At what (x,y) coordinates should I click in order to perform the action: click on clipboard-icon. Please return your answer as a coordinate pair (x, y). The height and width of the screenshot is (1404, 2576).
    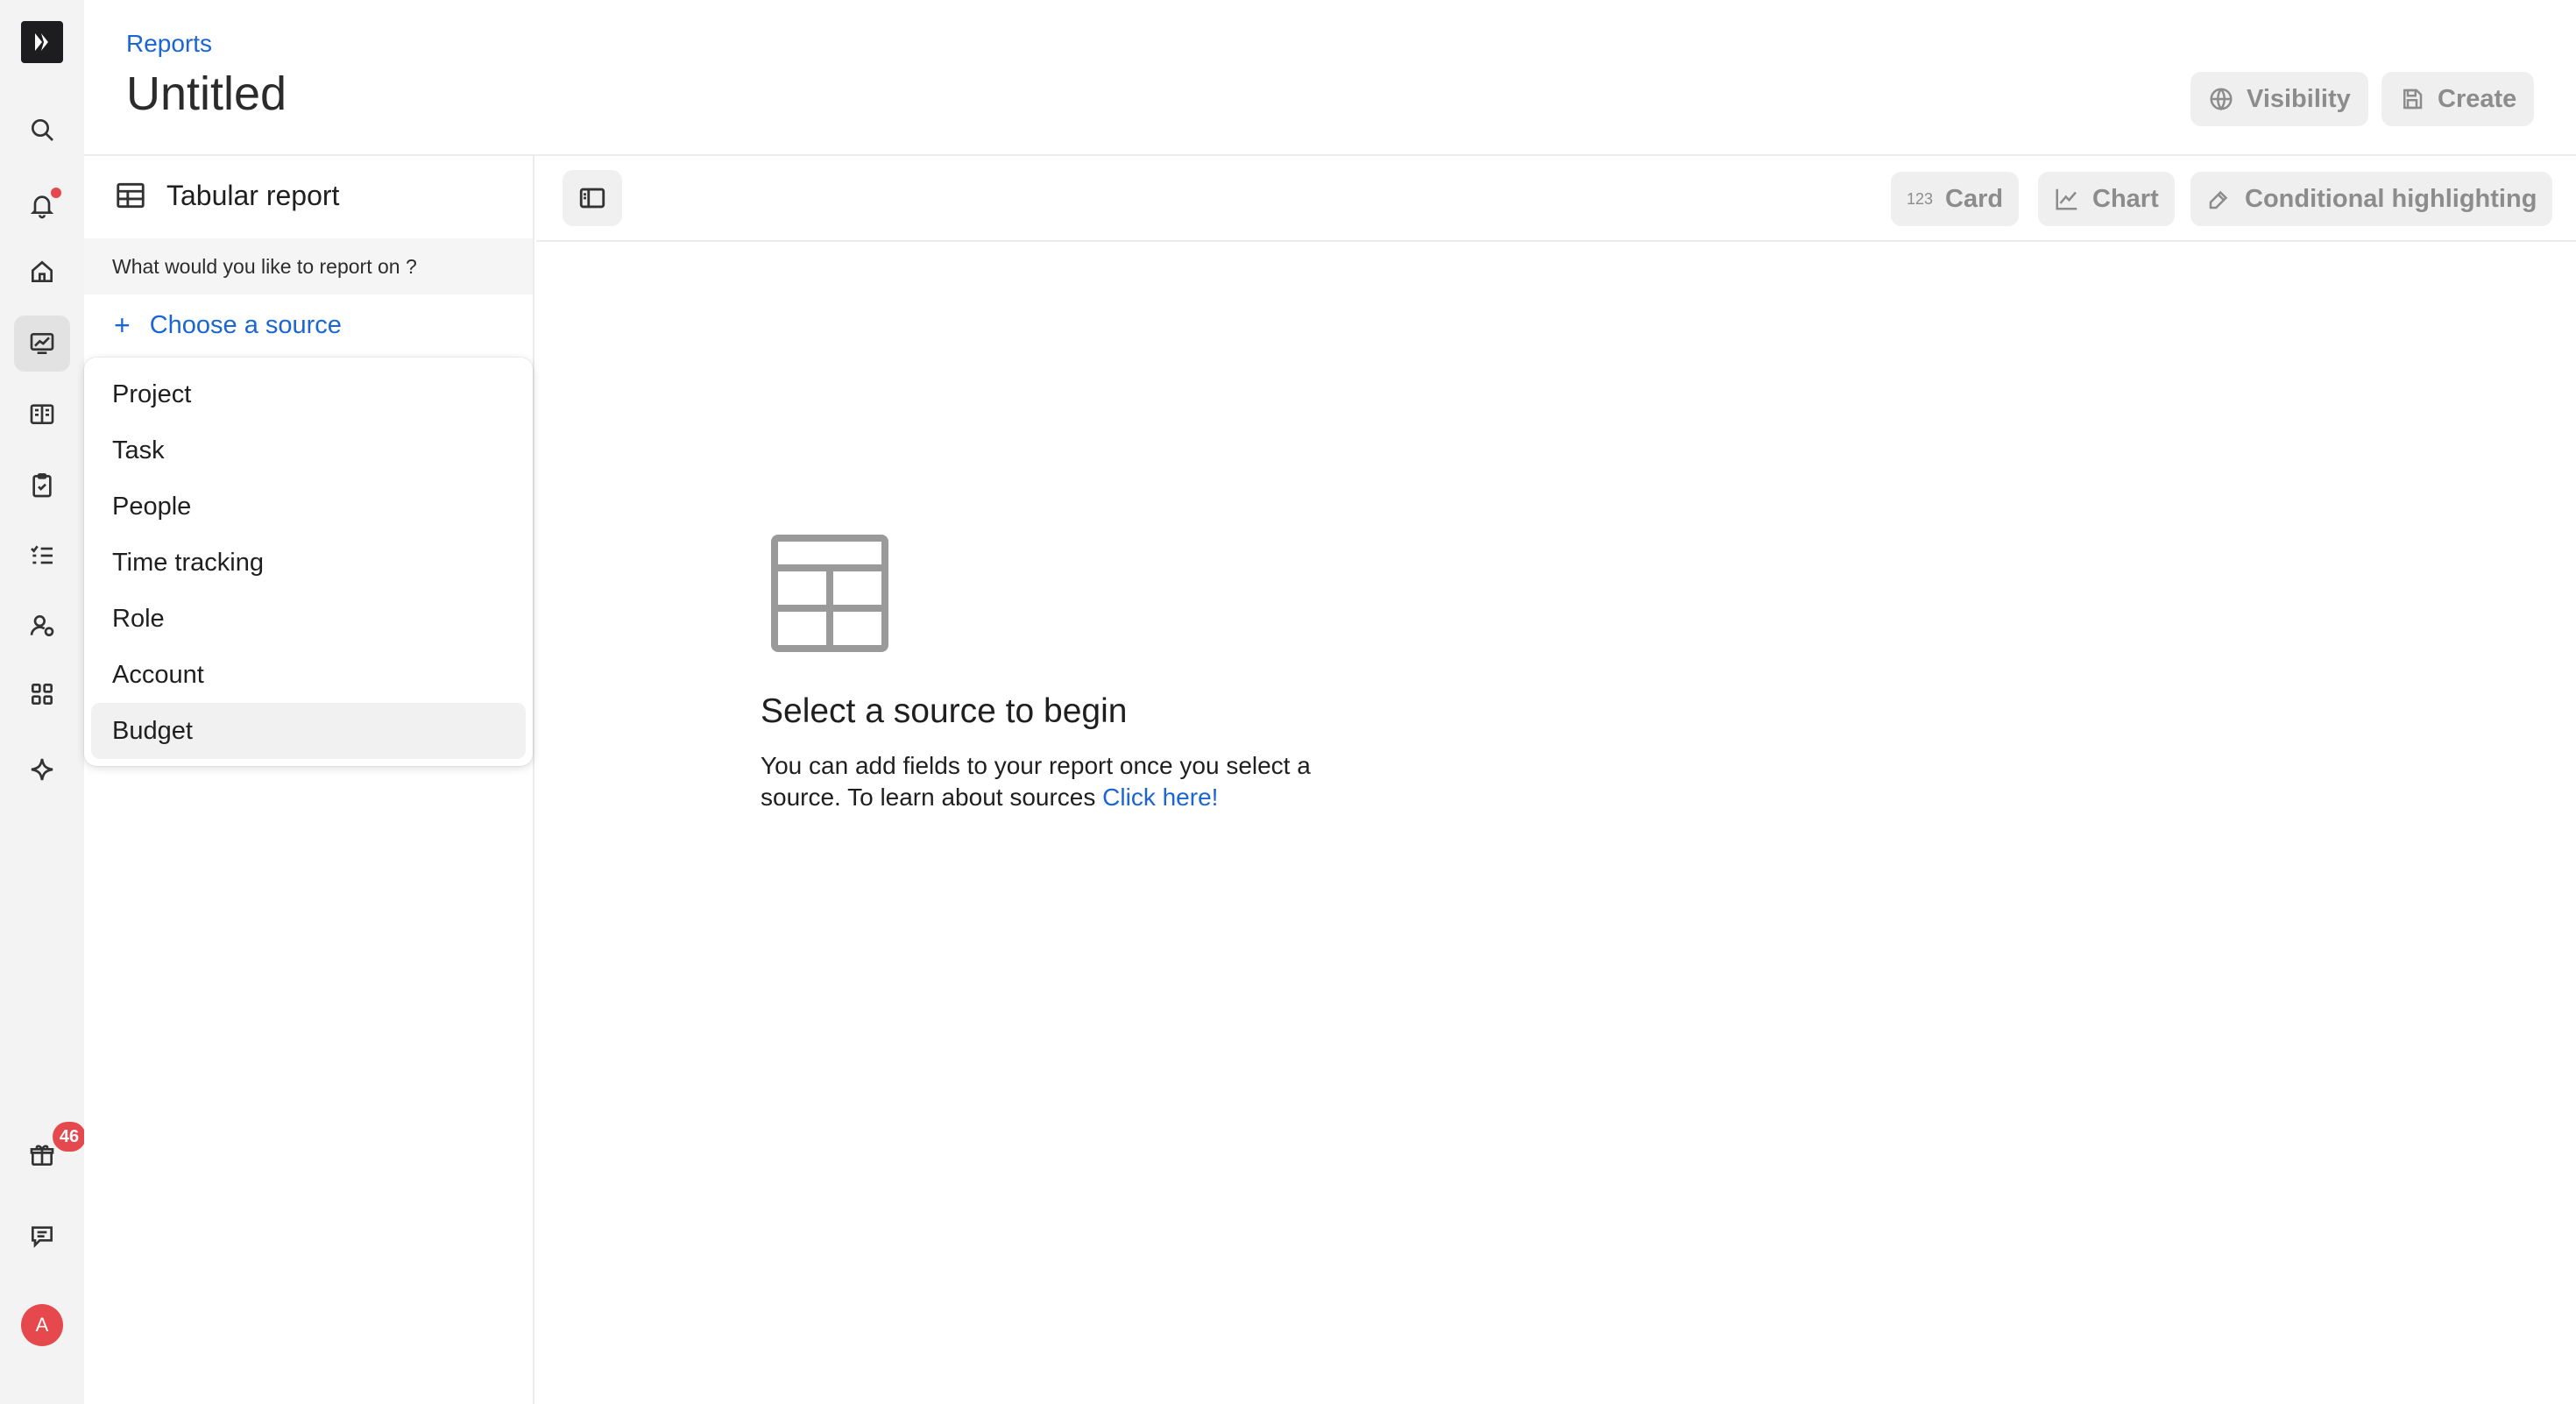
    Looking at the image, I should click on (42, 485).